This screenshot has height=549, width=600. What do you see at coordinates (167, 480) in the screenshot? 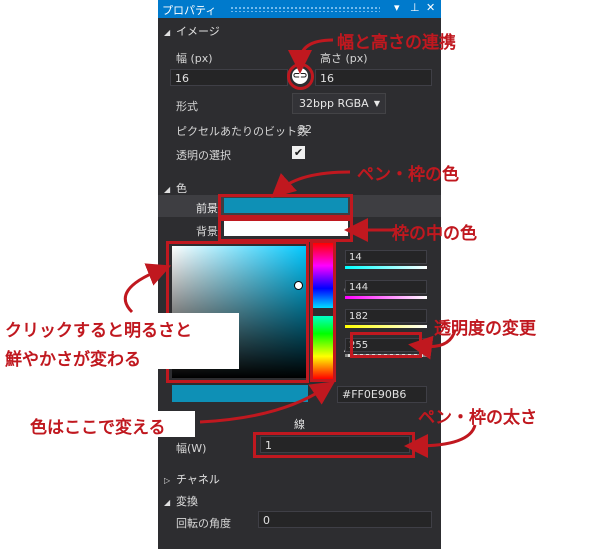
I see `expand-icon: ▷` at bounding box center [167, 480].